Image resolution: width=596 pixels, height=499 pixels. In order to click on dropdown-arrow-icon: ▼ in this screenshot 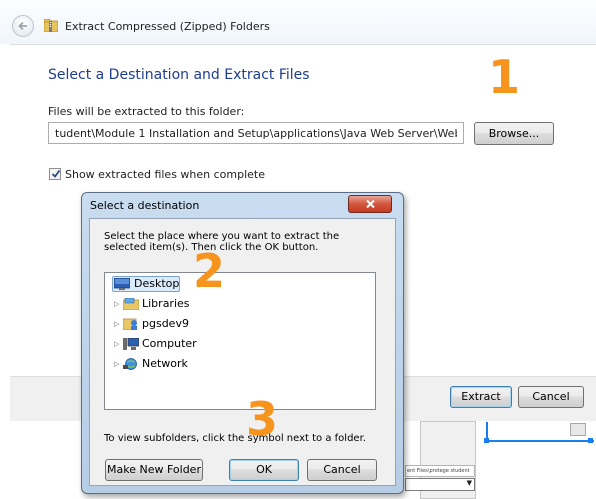, I will do `click(469, 483)`.